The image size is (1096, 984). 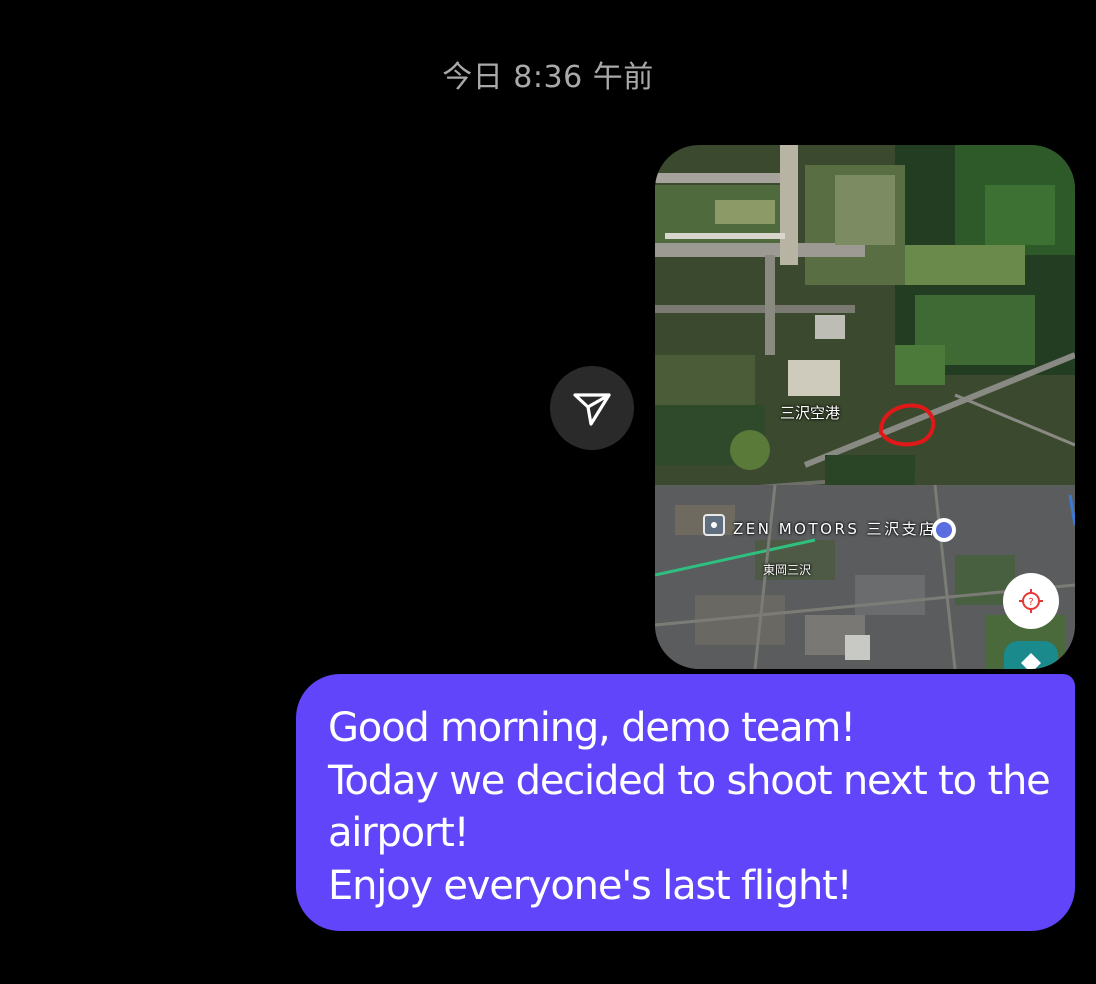 What do you see at coordinates (810, 413) in the screenshot?
I see `map-label-airport: 三沢空港` at bounding box center [810, 413].